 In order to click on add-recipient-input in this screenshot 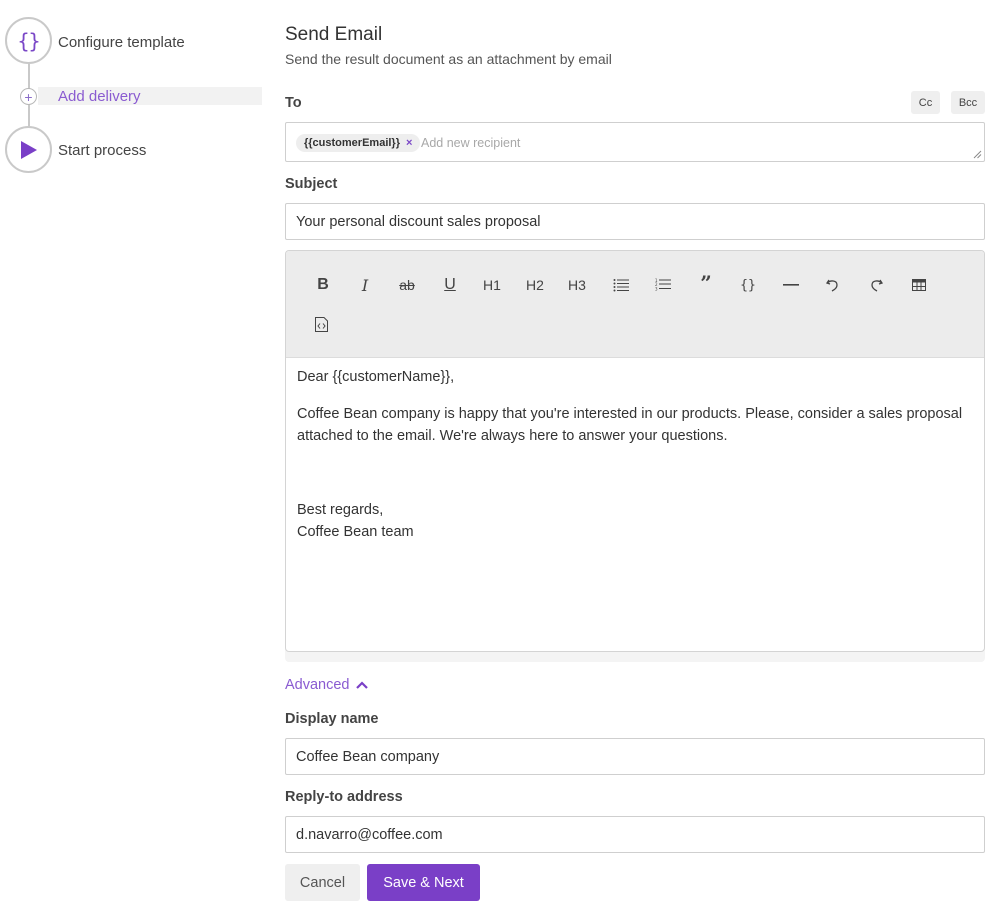, I will do `click(571, 143)`.